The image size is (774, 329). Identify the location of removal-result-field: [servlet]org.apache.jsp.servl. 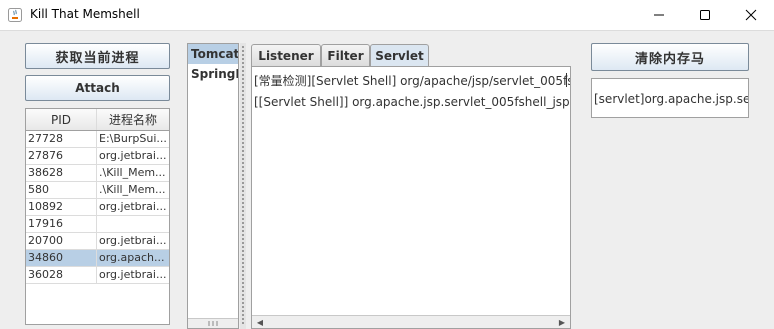
(670, 98).